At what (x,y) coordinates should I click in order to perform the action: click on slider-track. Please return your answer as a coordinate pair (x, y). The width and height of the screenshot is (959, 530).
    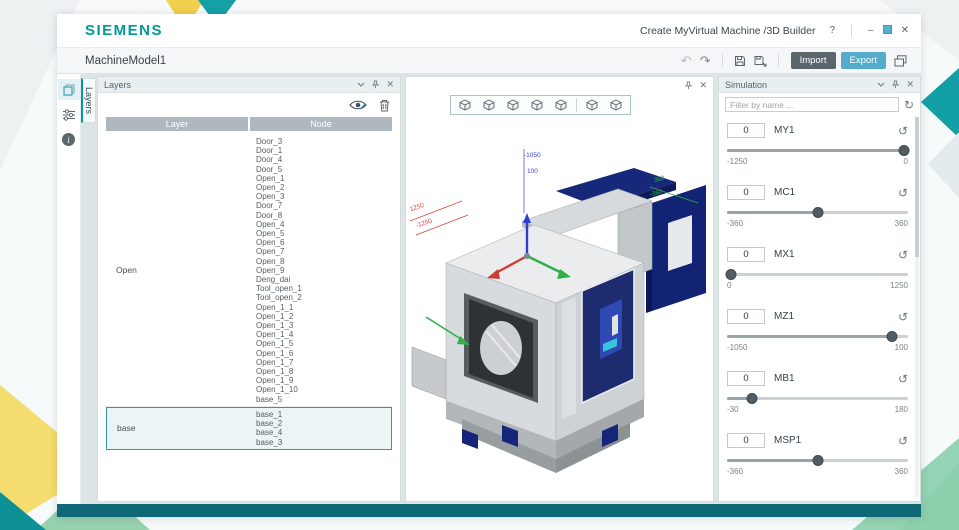
    Looking at the image, I should click on (817, 274).